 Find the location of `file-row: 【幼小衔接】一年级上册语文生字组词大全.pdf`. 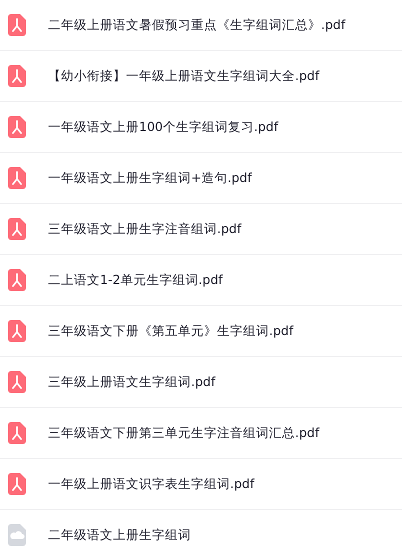

file-row: 【幼小衔接】一年级上册语文生字组词大全.pdf is located at coordinates (201, 76).